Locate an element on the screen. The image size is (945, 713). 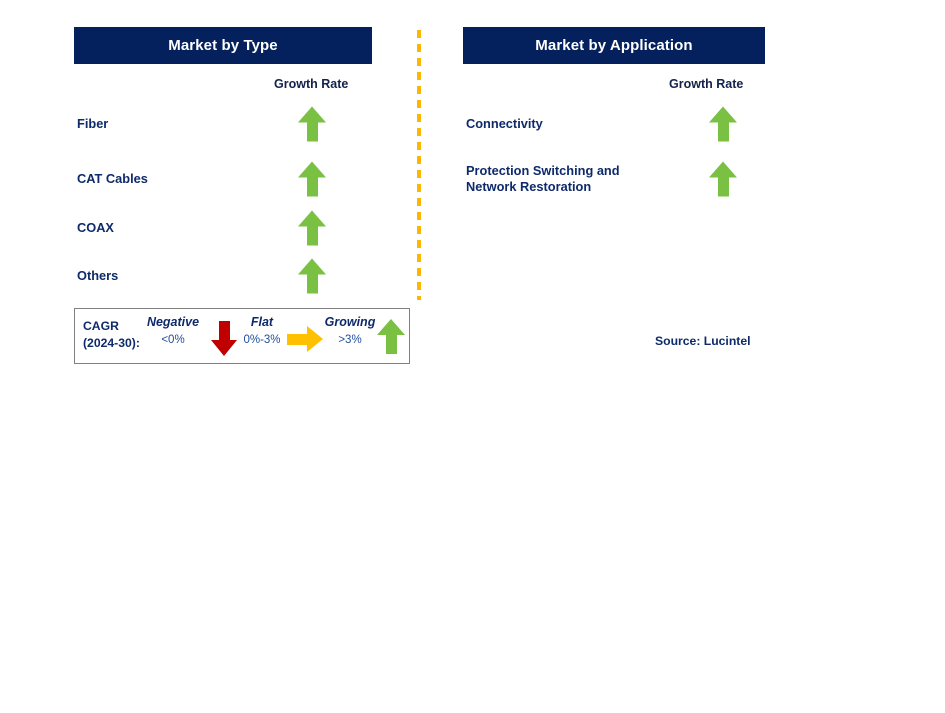
segment-label-cat-cables: CAT Cables is located at coordinates (112, 178).